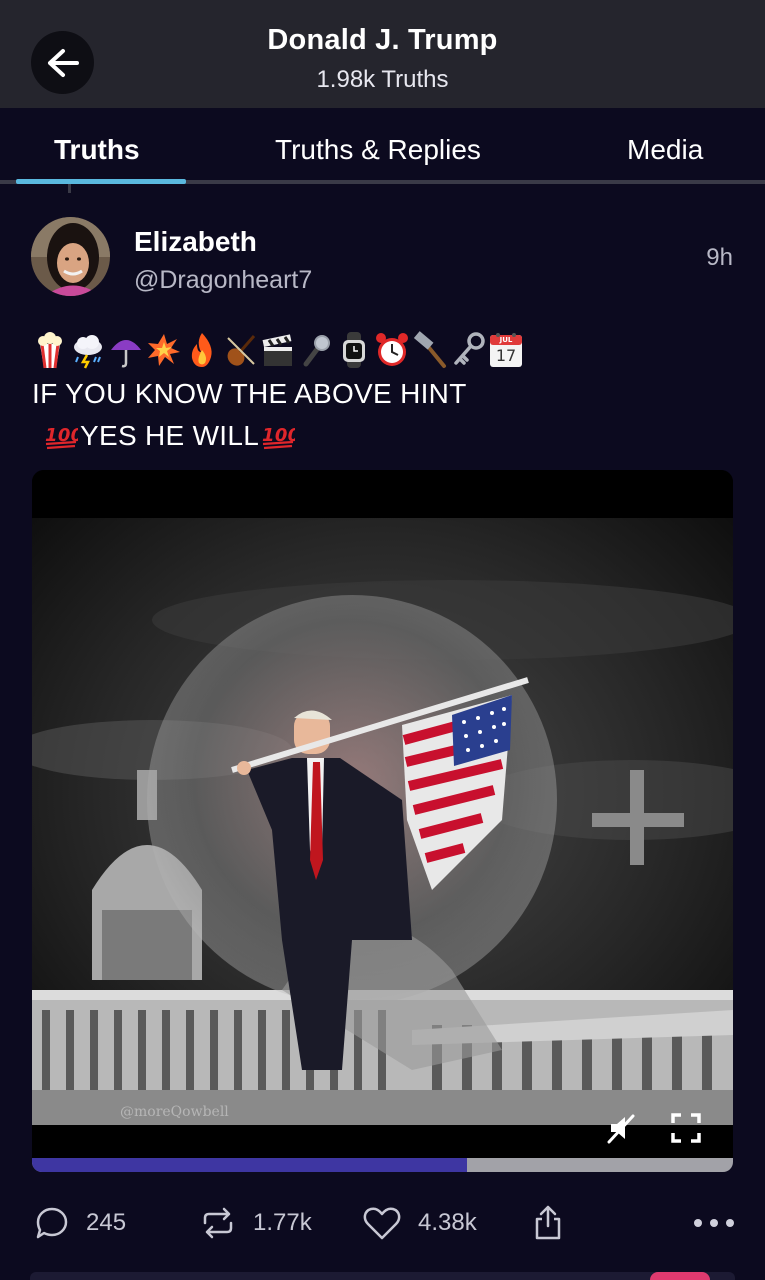 This screenshot has width=765, height=1280. Describe the element at coordinates (202, 350) in the screenshot. I see `fire-icon` at that location.